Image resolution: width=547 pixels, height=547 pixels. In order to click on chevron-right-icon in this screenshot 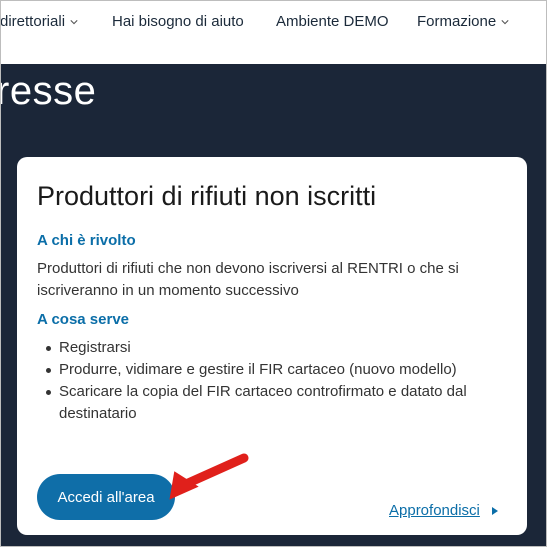, I will do `click(494, 510)`.